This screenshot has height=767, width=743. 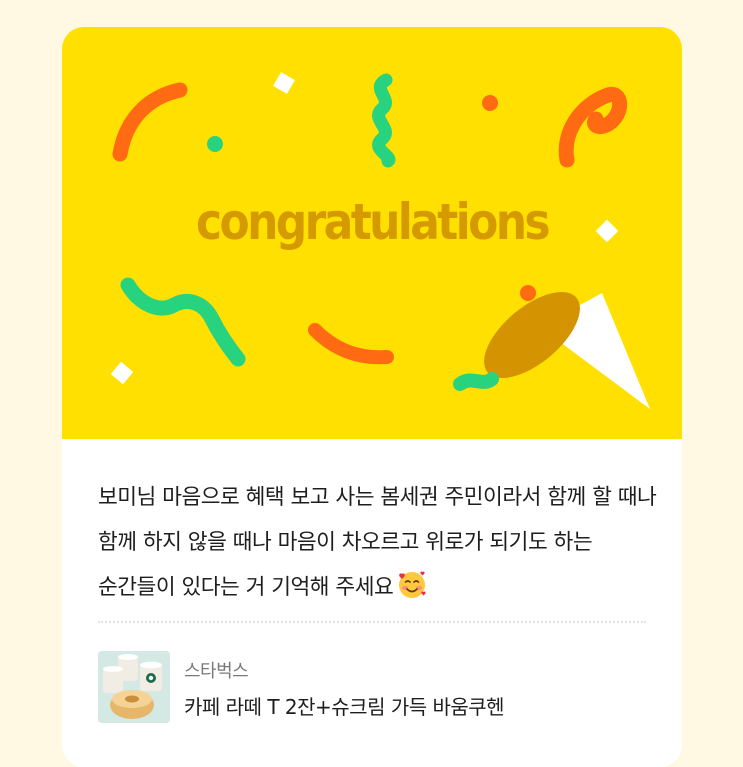 I want to click on product-brand: 스타벅스, so click(x=216, y=671).